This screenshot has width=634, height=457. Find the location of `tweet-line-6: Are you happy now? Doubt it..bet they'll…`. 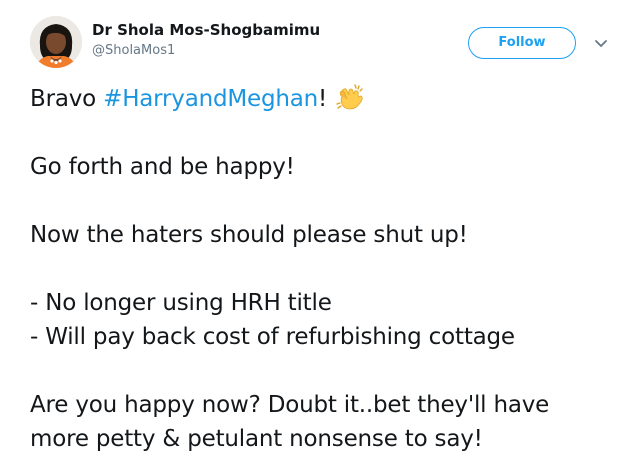

tweet-line-6: Are you happy now? Doubt it..bet they'll… is located at coordinates (290, 405).